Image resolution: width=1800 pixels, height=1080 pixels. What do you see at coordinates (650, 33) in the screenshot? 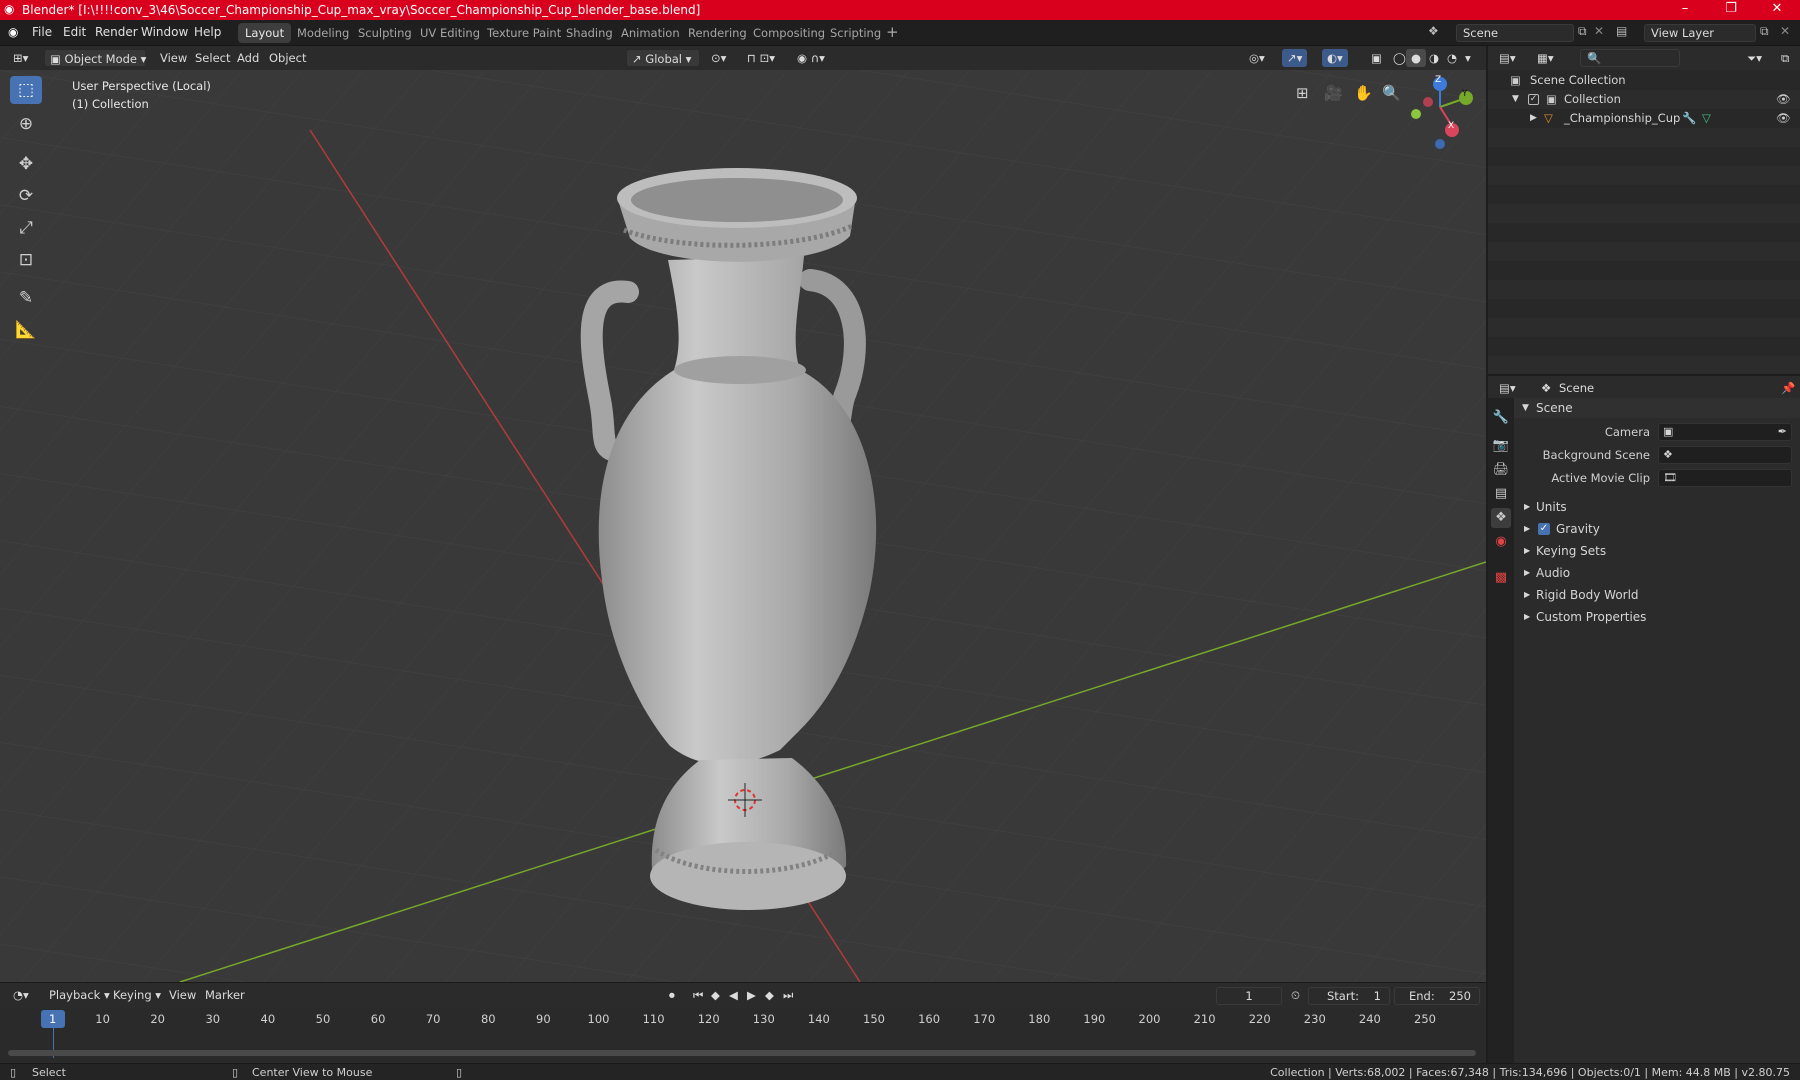
I see `tab-animation: Animation` at bounding box center [650, 33].